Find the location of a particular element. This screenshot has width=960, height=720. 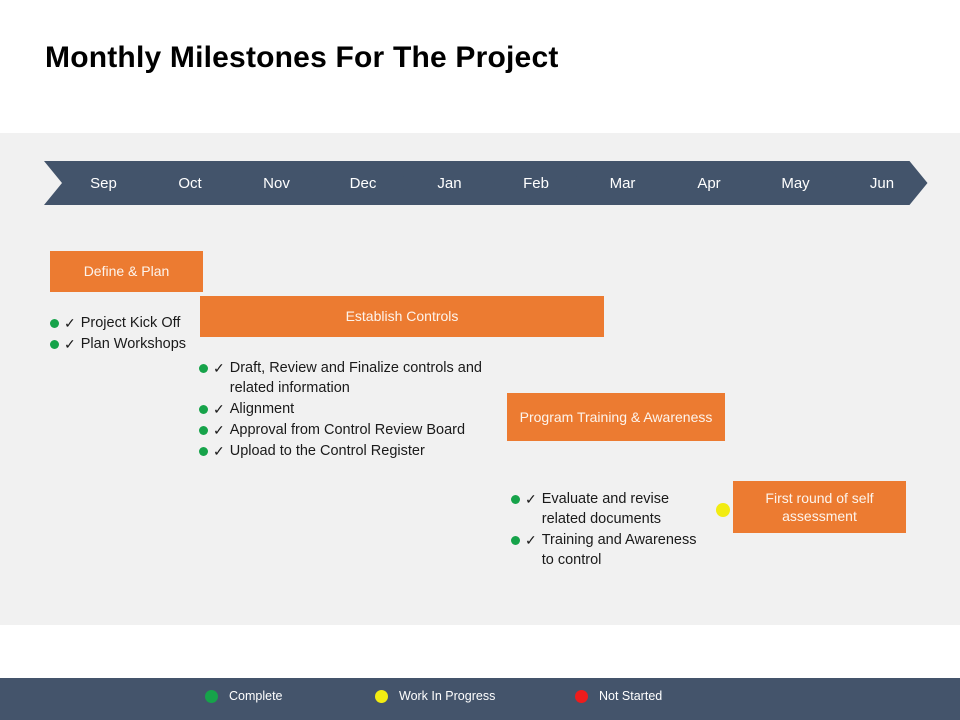

legend-item: Not Started is located at coordinates (618, 696).